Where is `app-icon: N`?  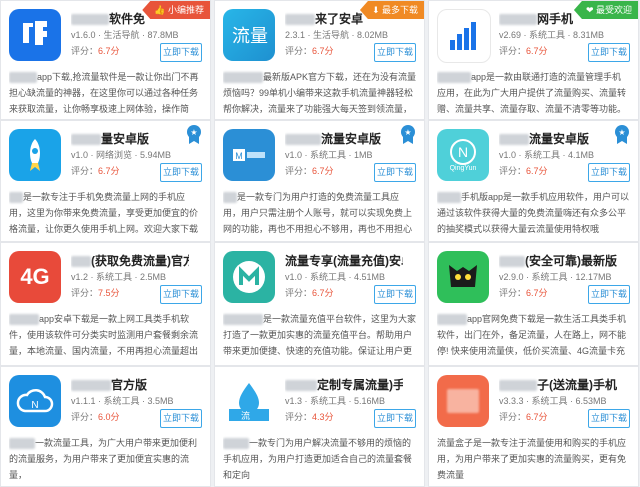 app-icon: N is located at coordinates (35, 401).